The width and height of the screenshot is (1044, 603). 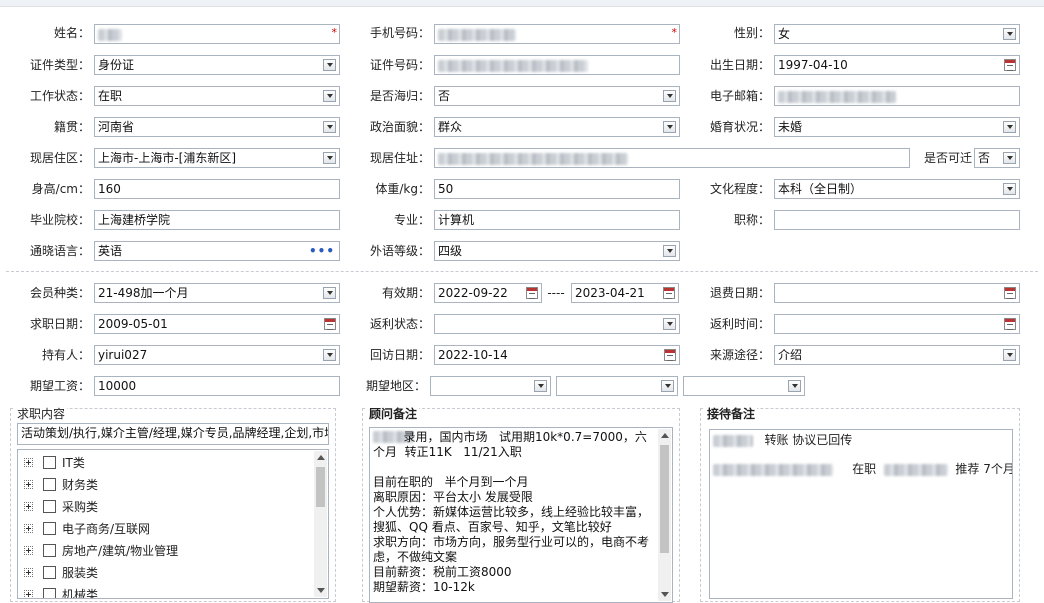 I want to click on expected-region-district-select, so click(x=744, y=386).